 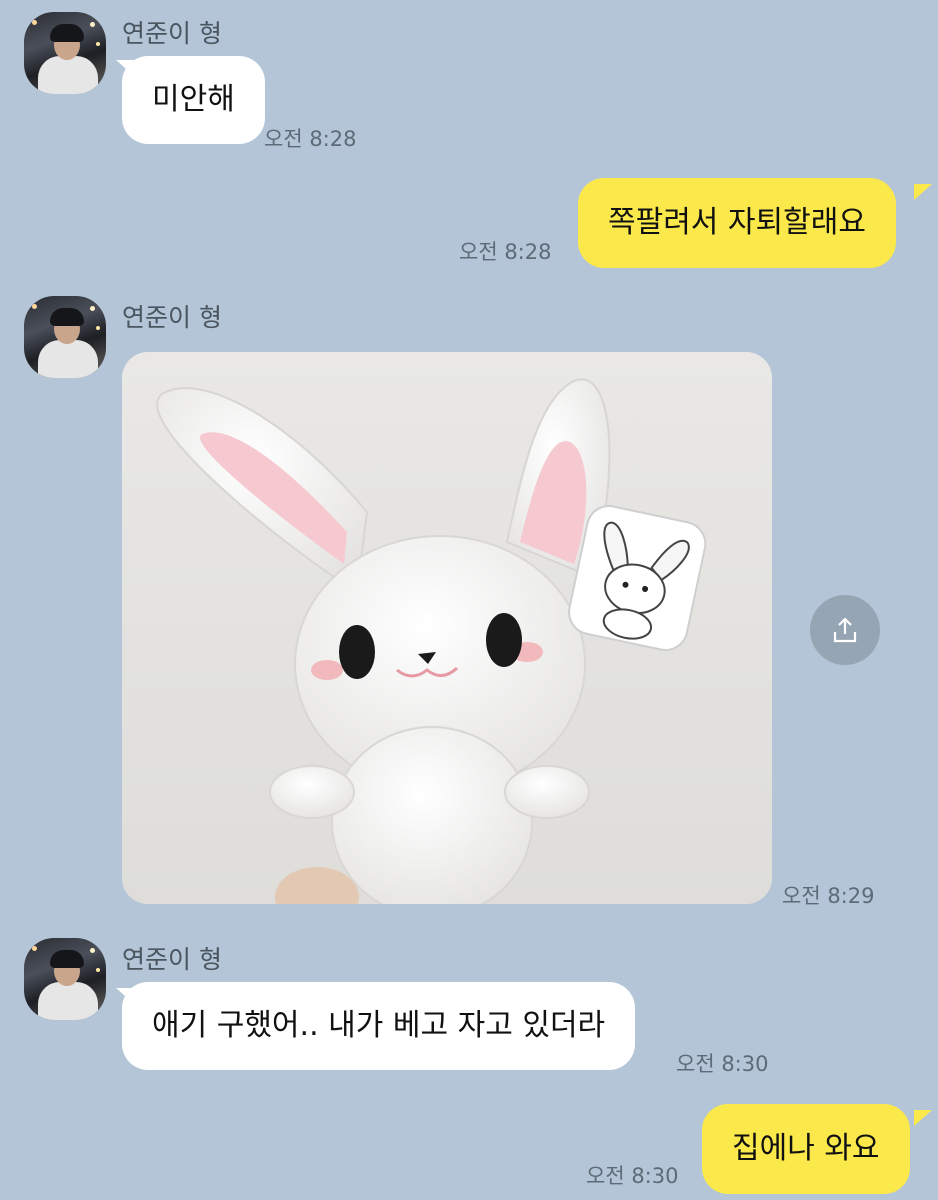 I want to click on message-bubble: 쪽팔려서 자퇴할래요, so click(x=737, y=223).